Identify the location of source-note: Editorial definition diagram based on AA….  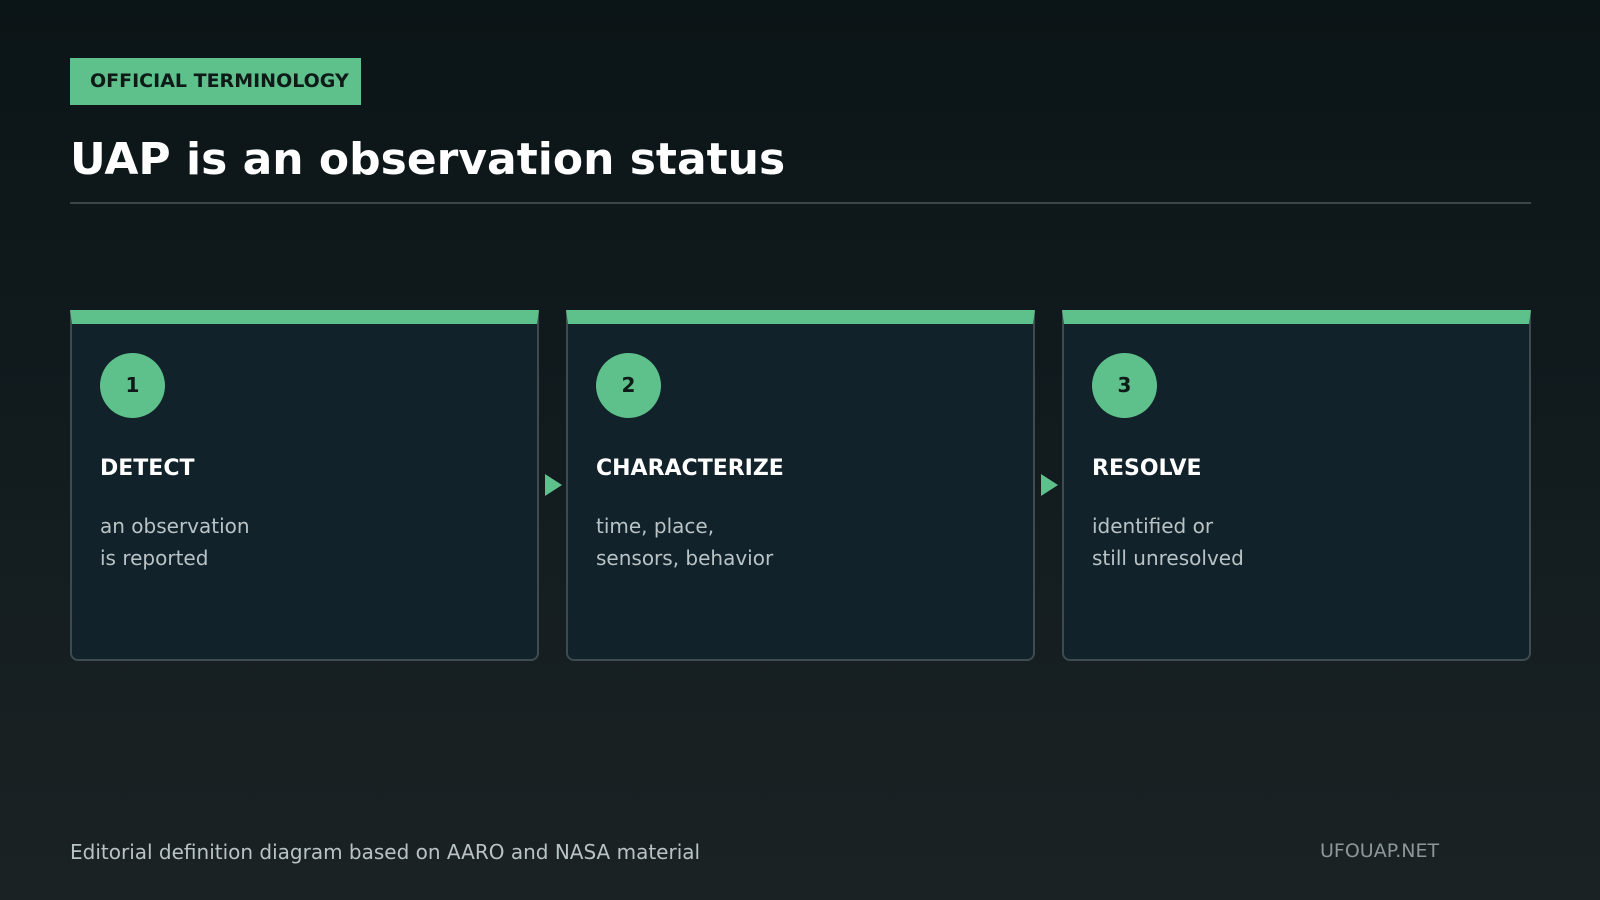
(385, 852).